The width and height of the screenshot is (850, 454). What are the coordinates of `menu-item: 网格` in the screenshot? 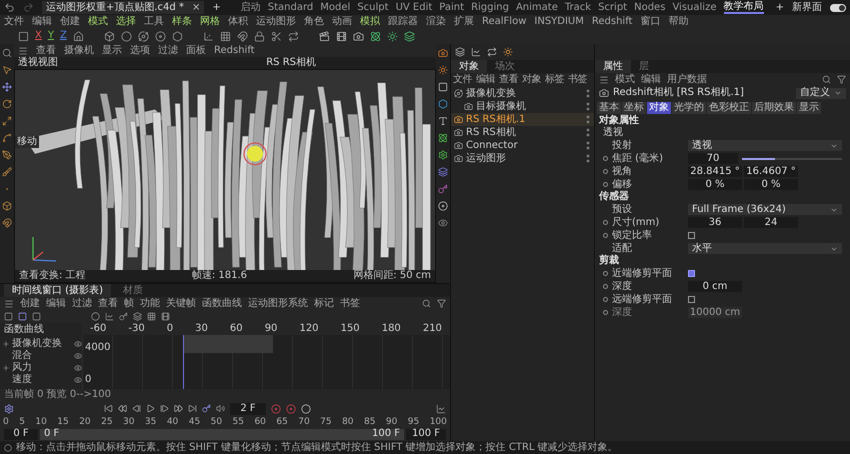 It's located at (210, 21).